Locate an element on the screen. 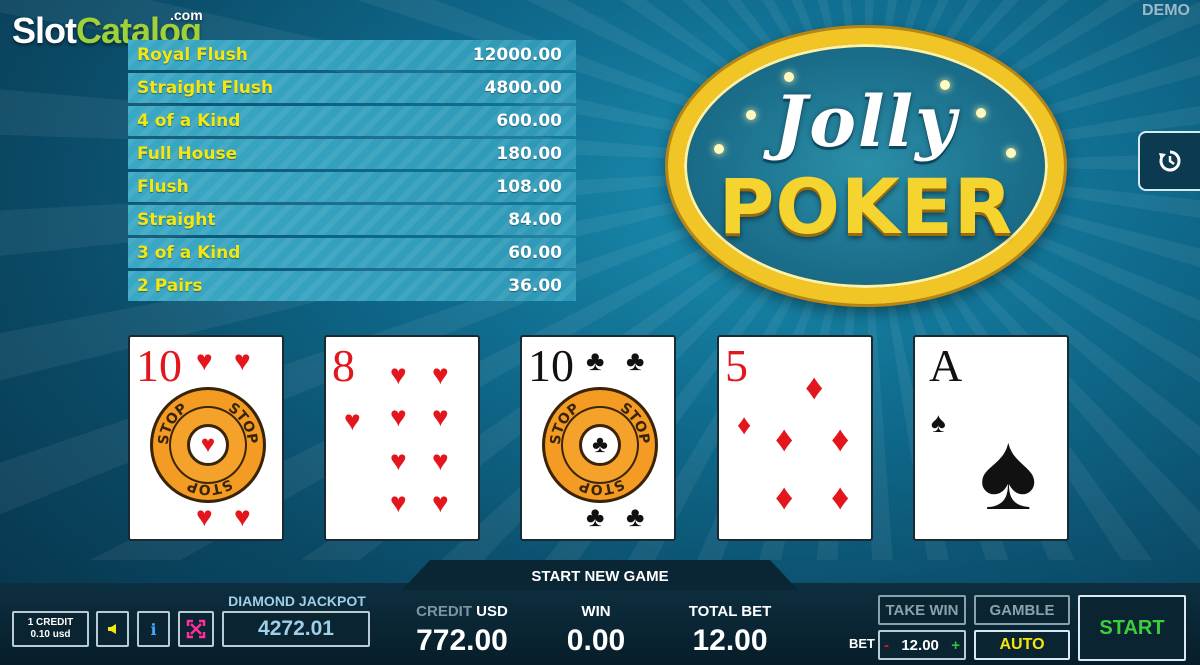 This screenshot has width=1200, height=665. paytable-row: Flush 108.00 is located at coordinates (352, 187).